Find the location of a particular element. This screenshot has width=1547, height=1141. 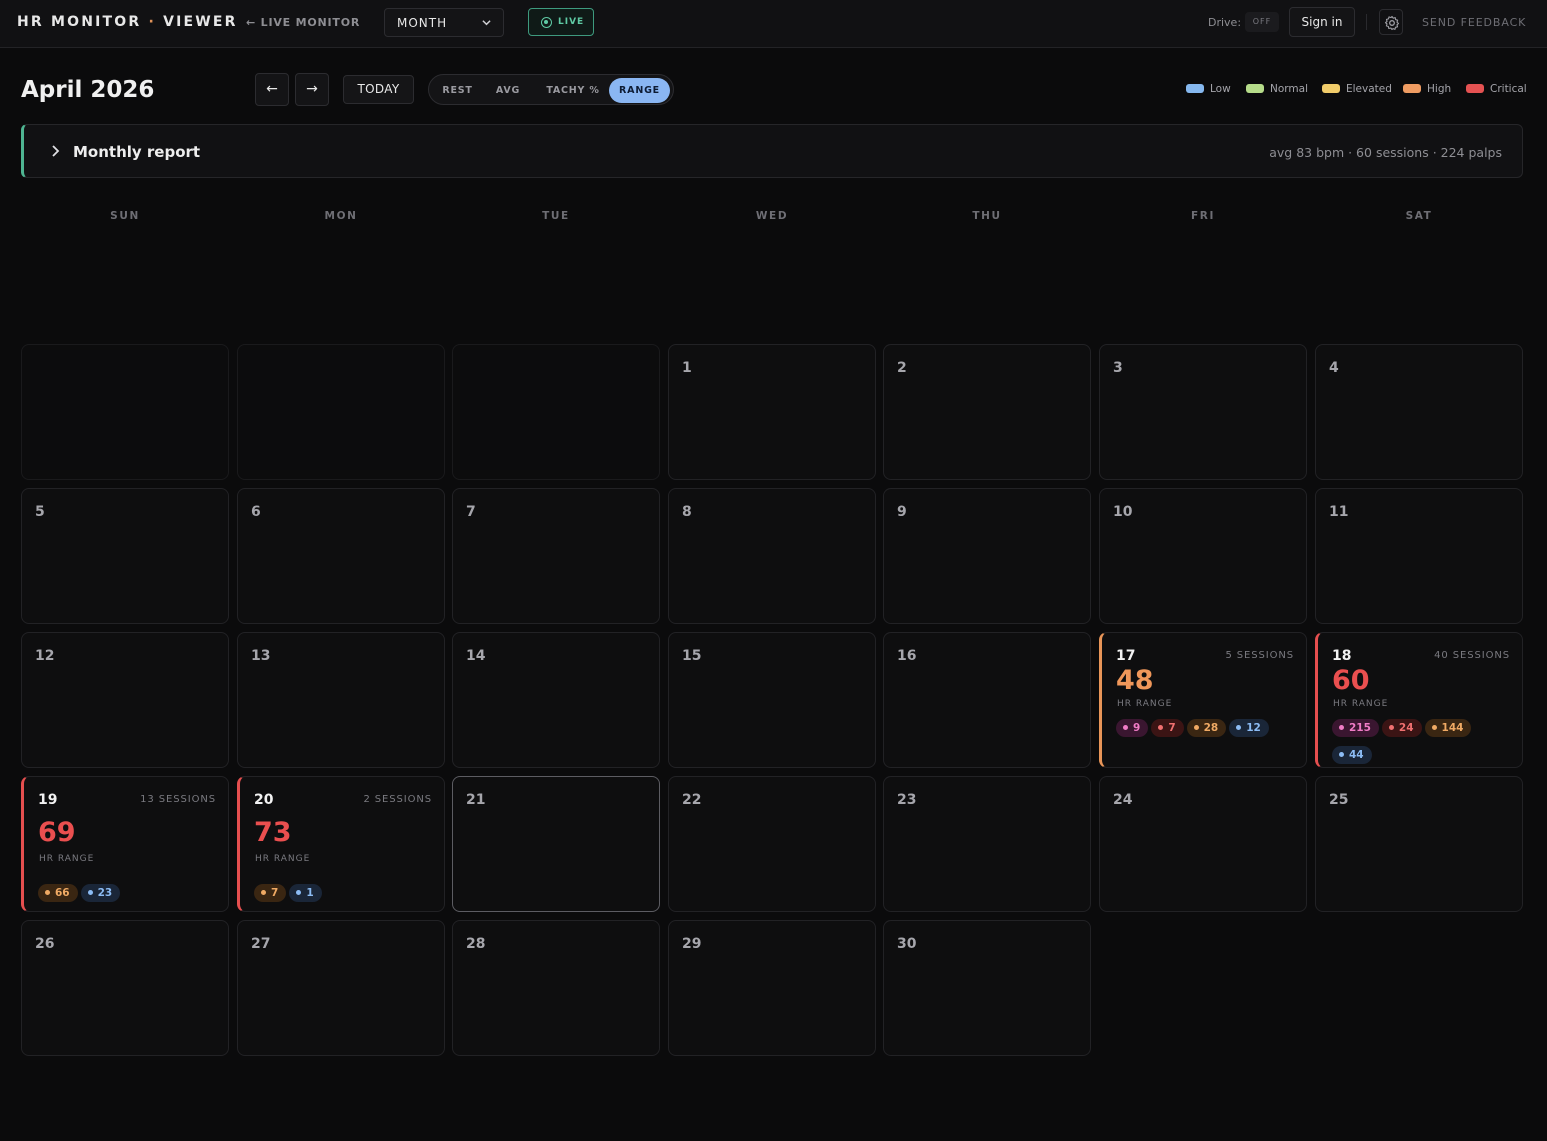

event-chip: 66 is located at coordinates (58, 893).